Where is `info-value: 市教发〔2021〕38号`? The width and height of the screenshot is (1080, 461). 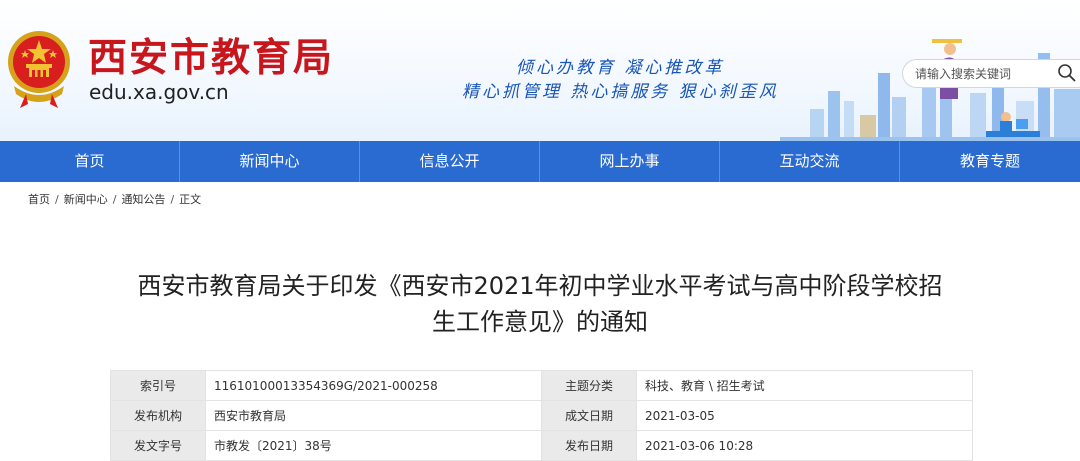 info-value: 市教发〔2021〕38号 is located at coordinates (373, 445).